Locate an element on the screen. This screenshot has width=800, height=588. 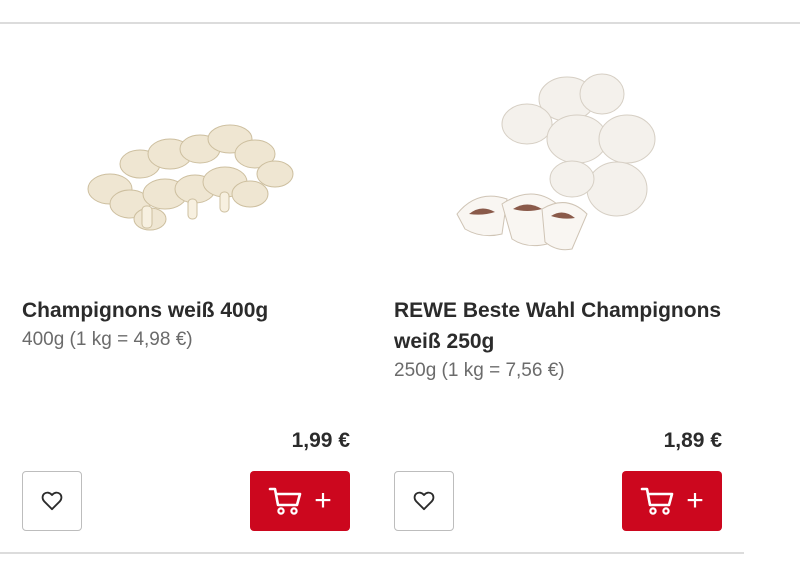
product-name: Champignons weiß 400g is located at coordinates (187, 310).